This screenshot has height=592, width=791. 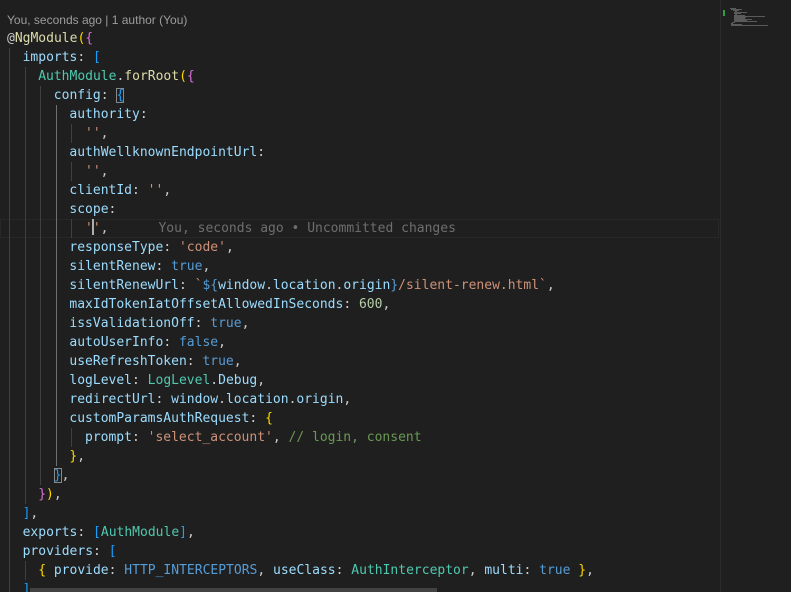 I want to click on code-line: @NgModule({, so click(x=359, y=38).